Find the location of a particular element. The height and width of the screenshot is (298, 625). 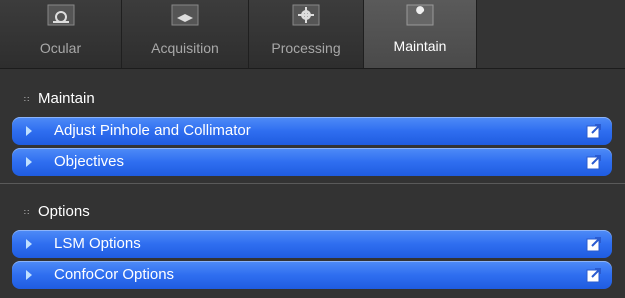

section-divider is located at coordinates (312, 183).